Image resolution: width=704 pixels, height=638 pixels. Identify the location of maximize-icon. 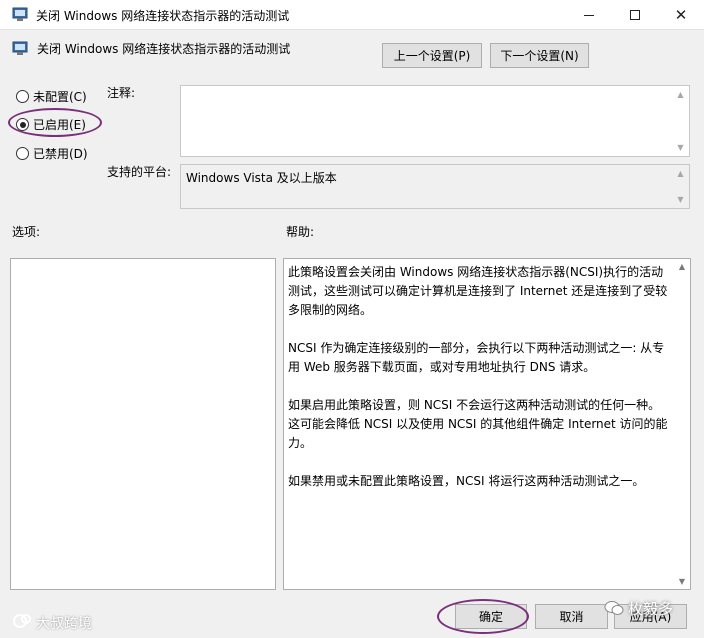
(635, 15).